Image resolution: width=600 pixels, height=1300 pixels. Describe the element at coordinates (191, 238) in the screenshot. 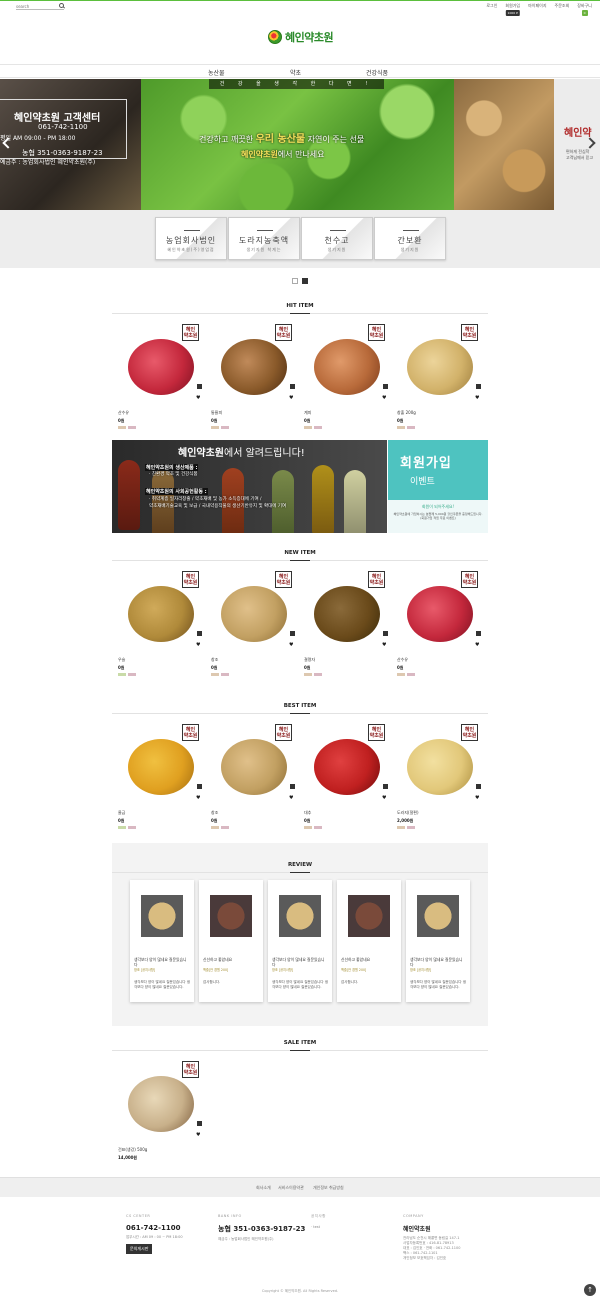

I see `category-company: 농업회사법인 혜인약초원(주)영업점` at that location.